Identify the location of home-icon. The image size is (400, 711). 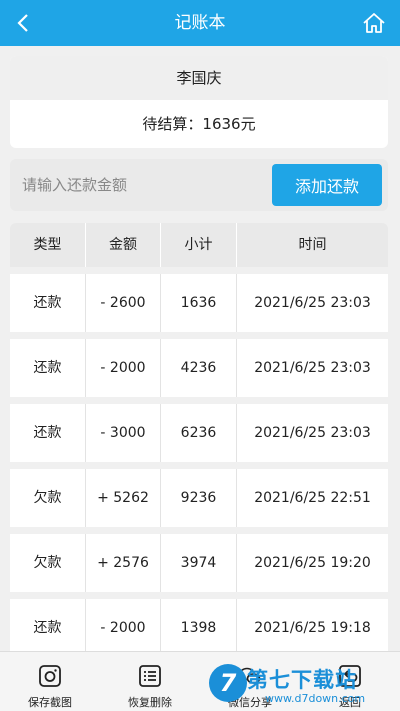
(374, 23).